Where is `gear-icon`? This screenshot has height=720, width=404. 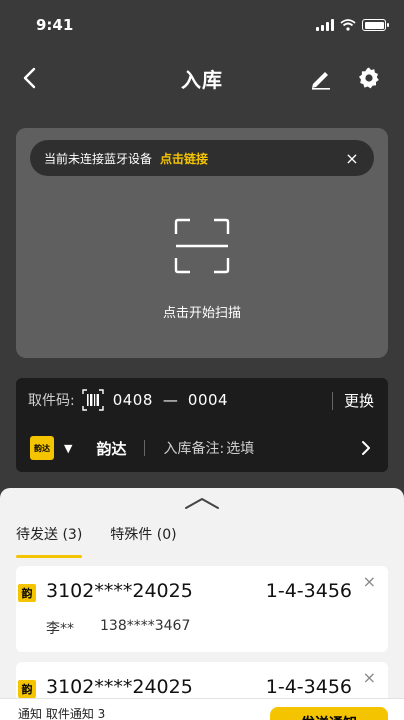
gear-icon is located at coordinates (369, 78).